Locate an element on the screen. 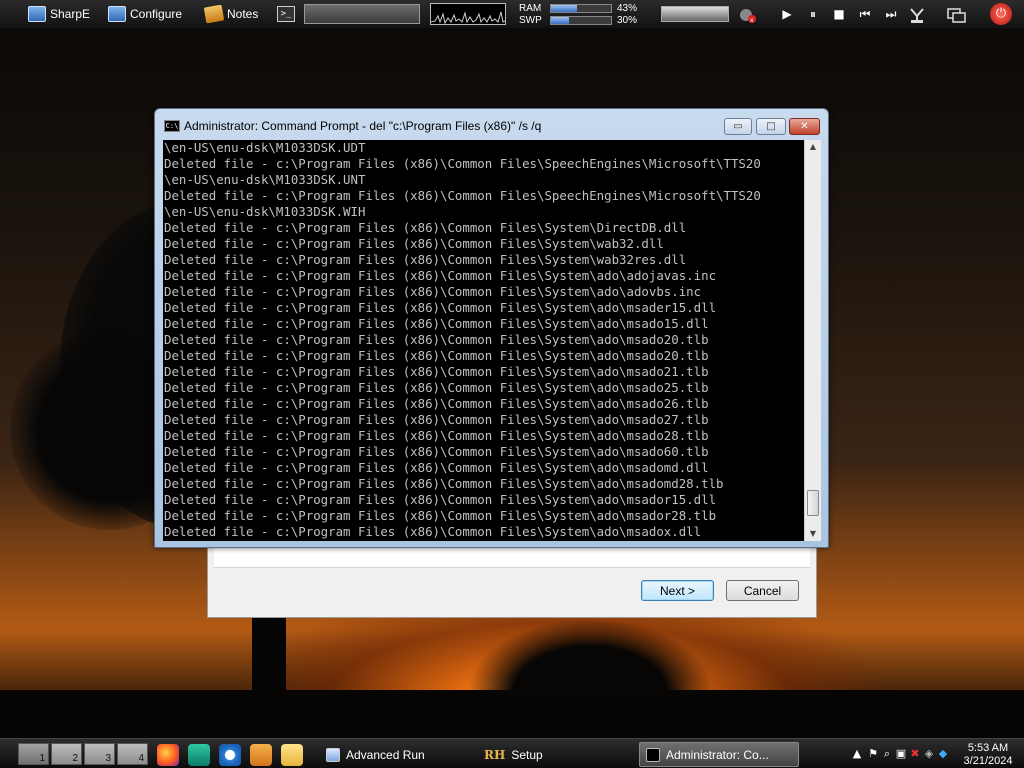  scroll-up-icon: ▲ is located at coordinates (813, 147).